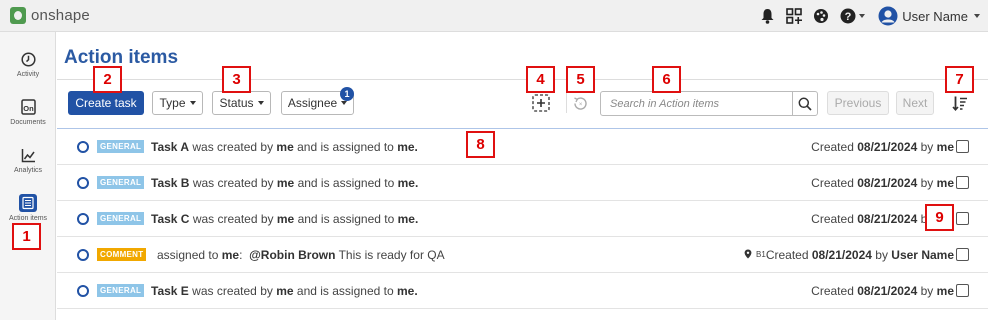 The image size is (988, 320). What do you see at coordinates (480, 144) in the screenshot?
I see `annotation-marker-8: 8` at bounding box center [480, 144].